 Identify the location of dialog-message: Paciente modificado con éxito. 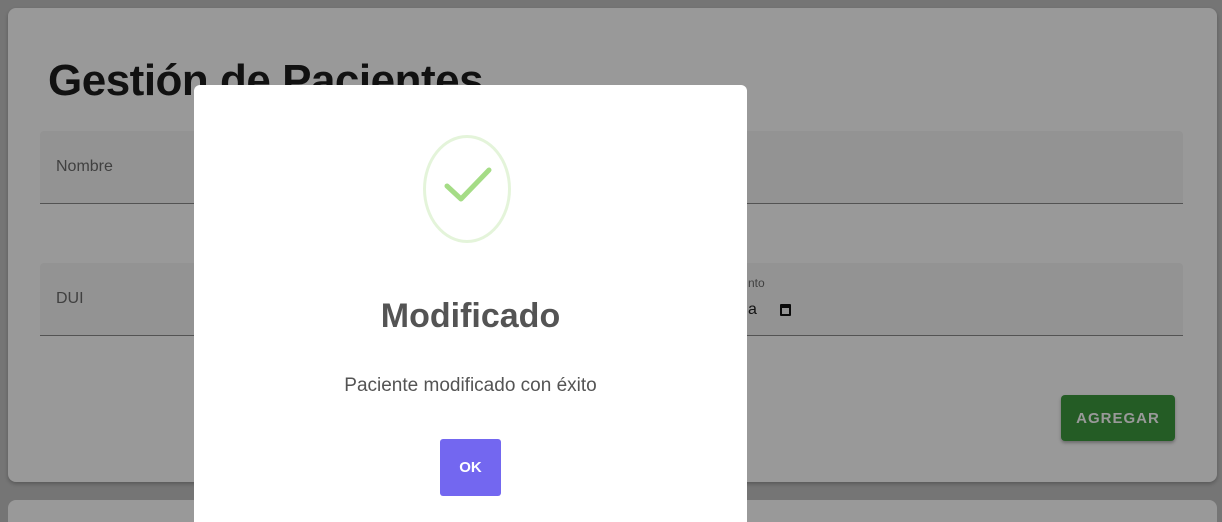
(470, 385).